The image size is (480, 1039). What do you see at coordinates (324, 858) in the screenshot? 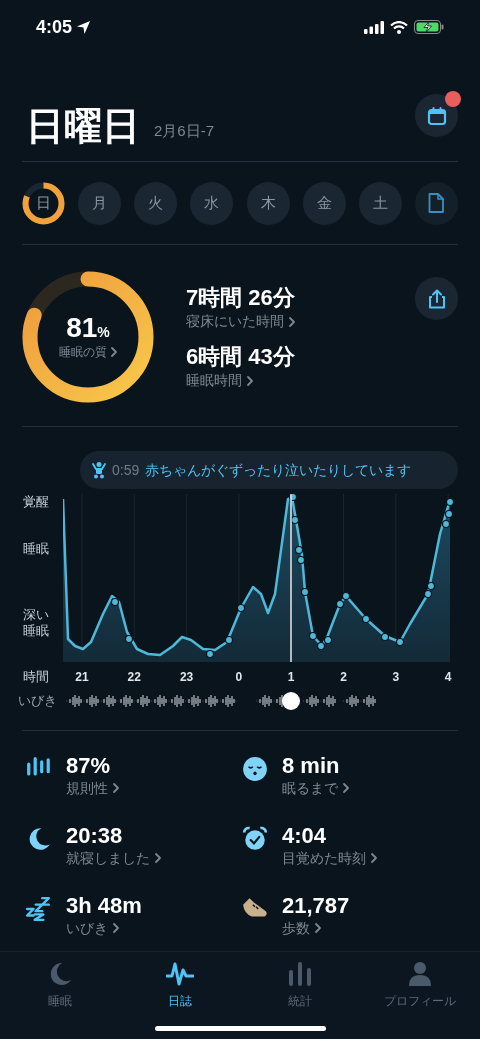
I see `metric-label: 目覚めた時刻` at bounding box center [324, 858].